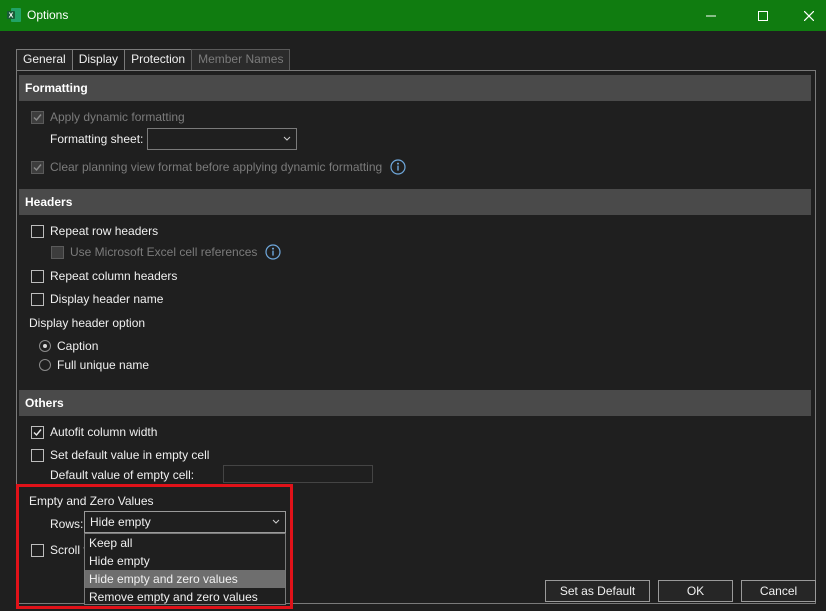  I want to click on formatting-sheet-select, so click(222, 139).